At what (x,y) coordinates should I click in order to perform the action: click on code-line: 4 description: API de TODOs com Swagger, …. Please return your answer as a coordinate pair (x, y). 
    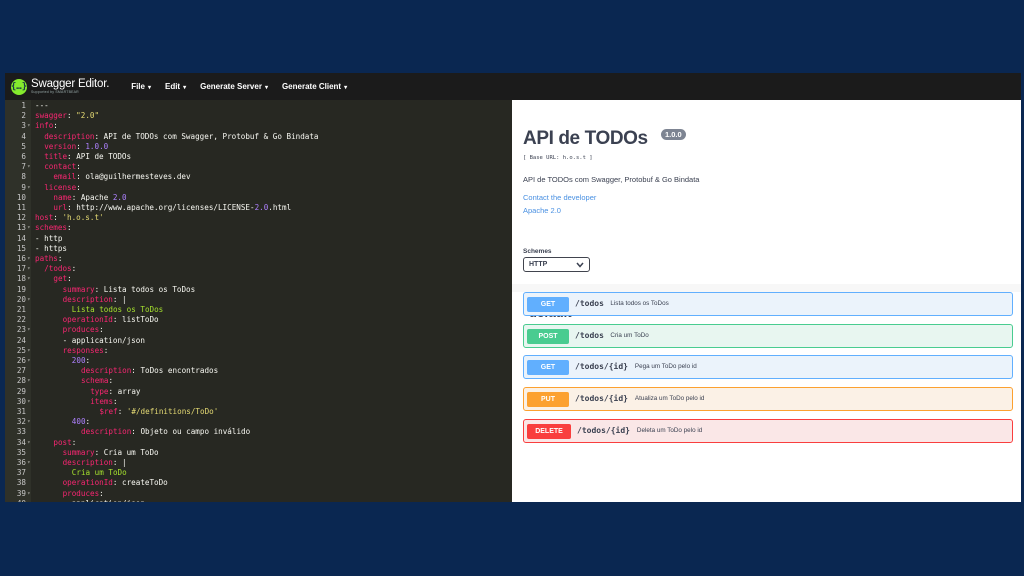
    Looking at the image, I should click on (258, 137).